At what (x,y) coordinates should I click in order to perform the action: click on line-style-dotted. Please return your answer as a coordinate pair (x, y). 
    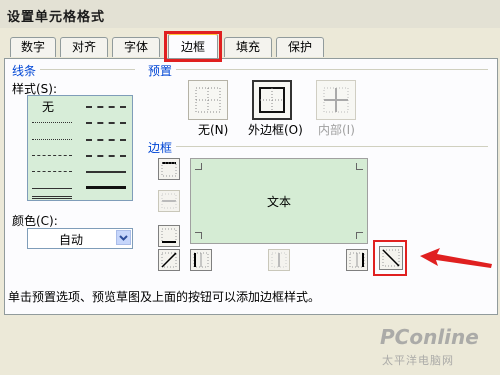
    Looking at the image, I should click on (52, 139).